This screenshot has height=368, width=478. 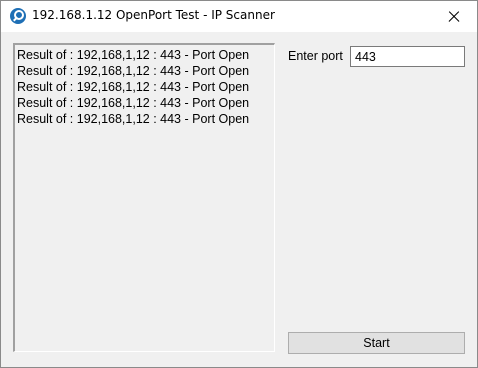 I want to click on title-bar: 192.168.1.12 OpenPort Test - IP Scanner, so click(x=239, y=16).